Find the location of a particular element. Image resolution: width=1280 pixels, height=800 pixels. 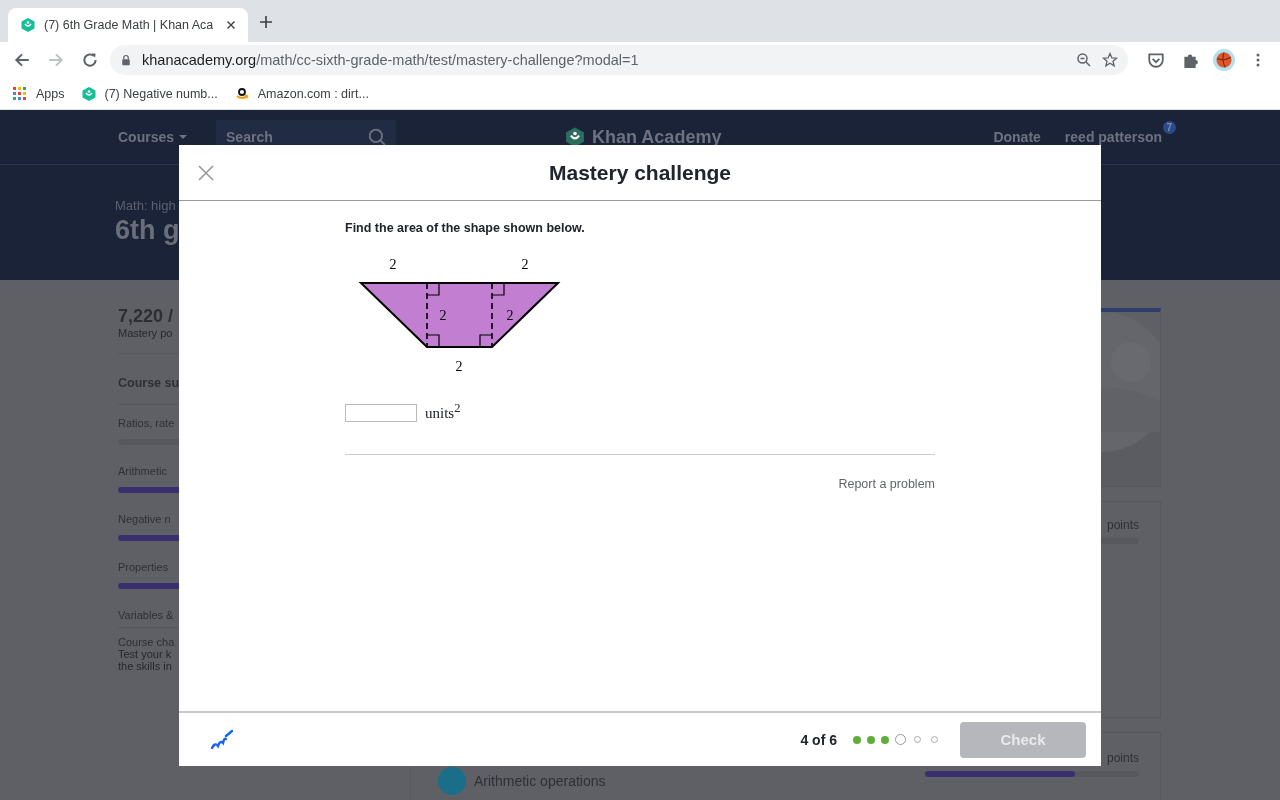

new-tab-icon is located at coordinates (266, 22).